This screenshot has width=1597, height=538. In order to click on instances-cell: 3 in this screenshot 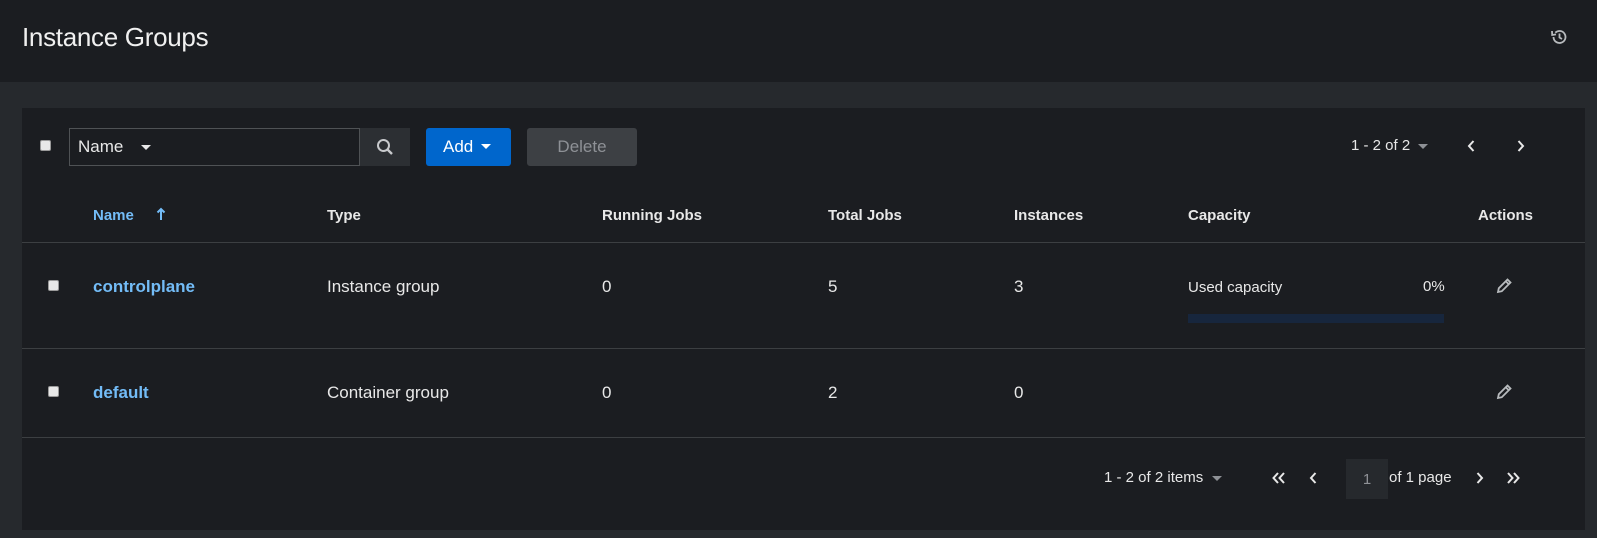, I will do `click(1019, 286)`.